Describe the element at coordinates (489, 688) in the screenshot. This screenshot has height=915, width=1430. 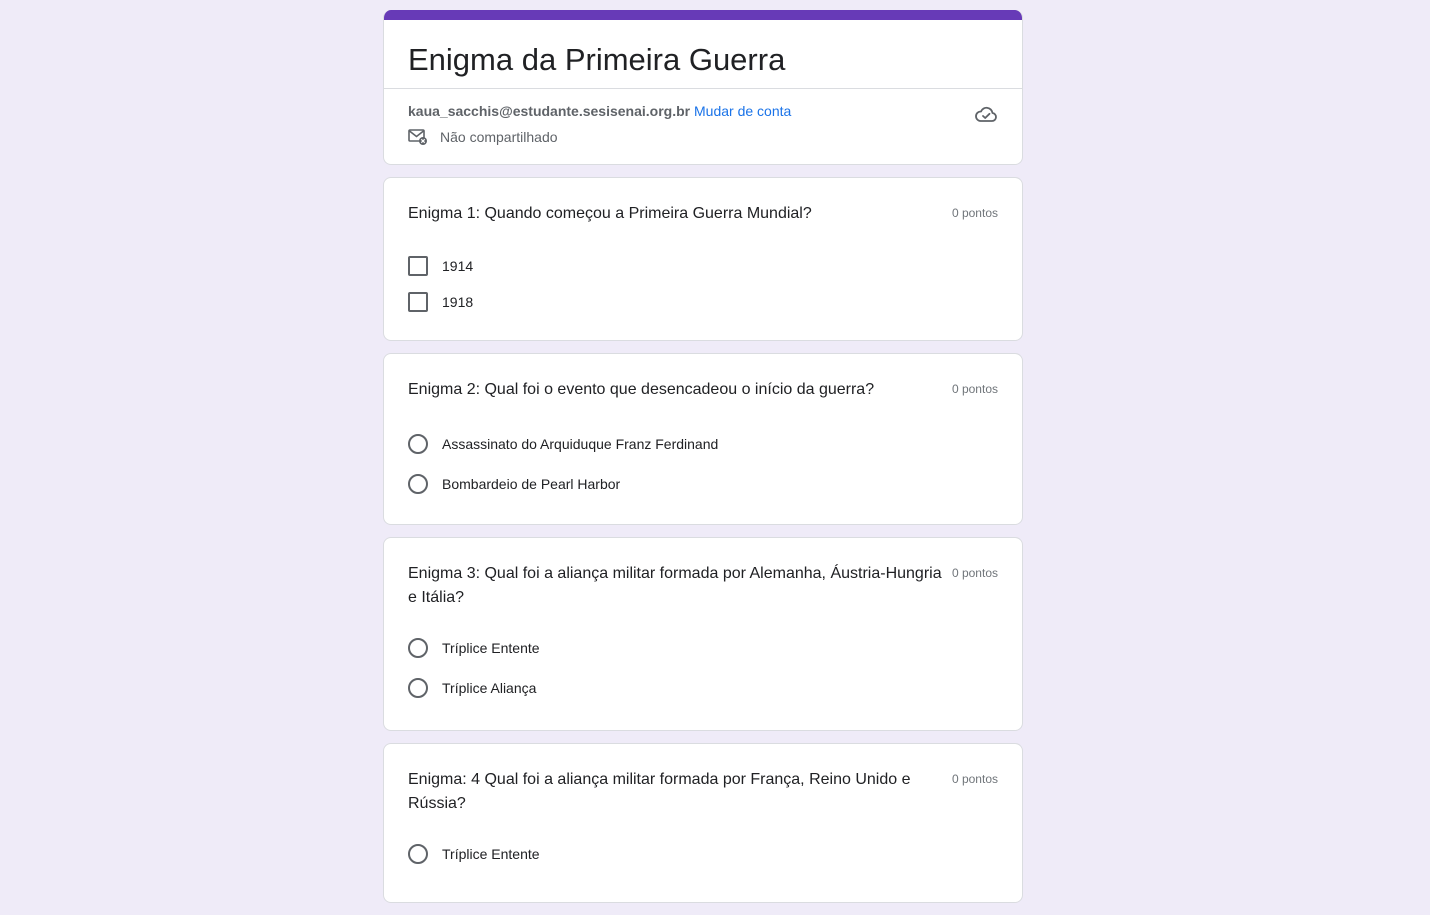
I see `option-label: Tríplice Aliança` at that location.